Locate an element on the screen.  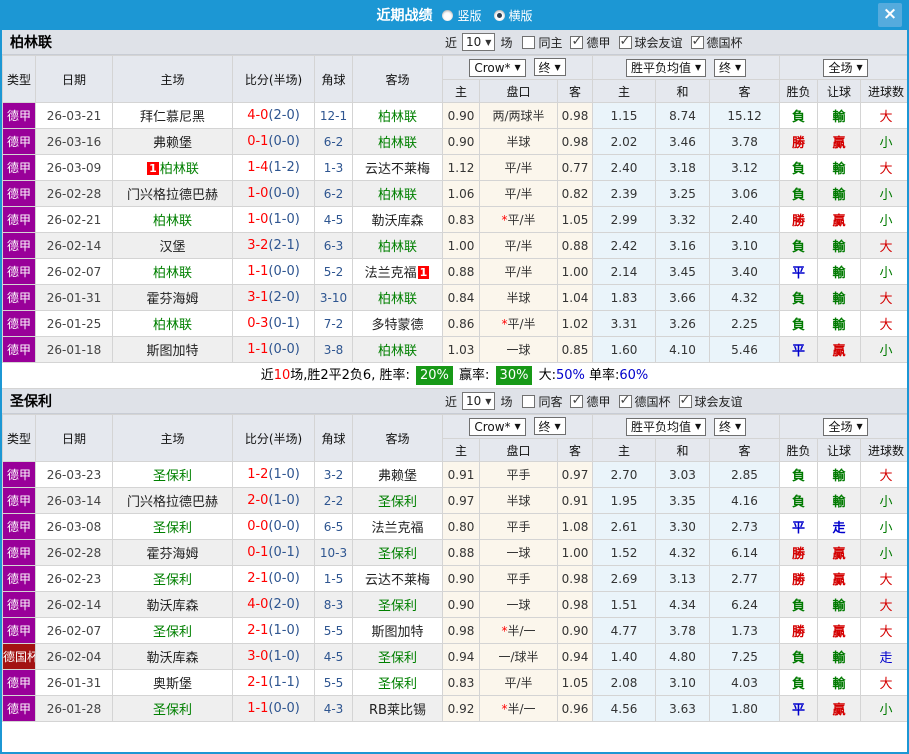
corner-count: 4-3 is located at coordinates (333, 708).